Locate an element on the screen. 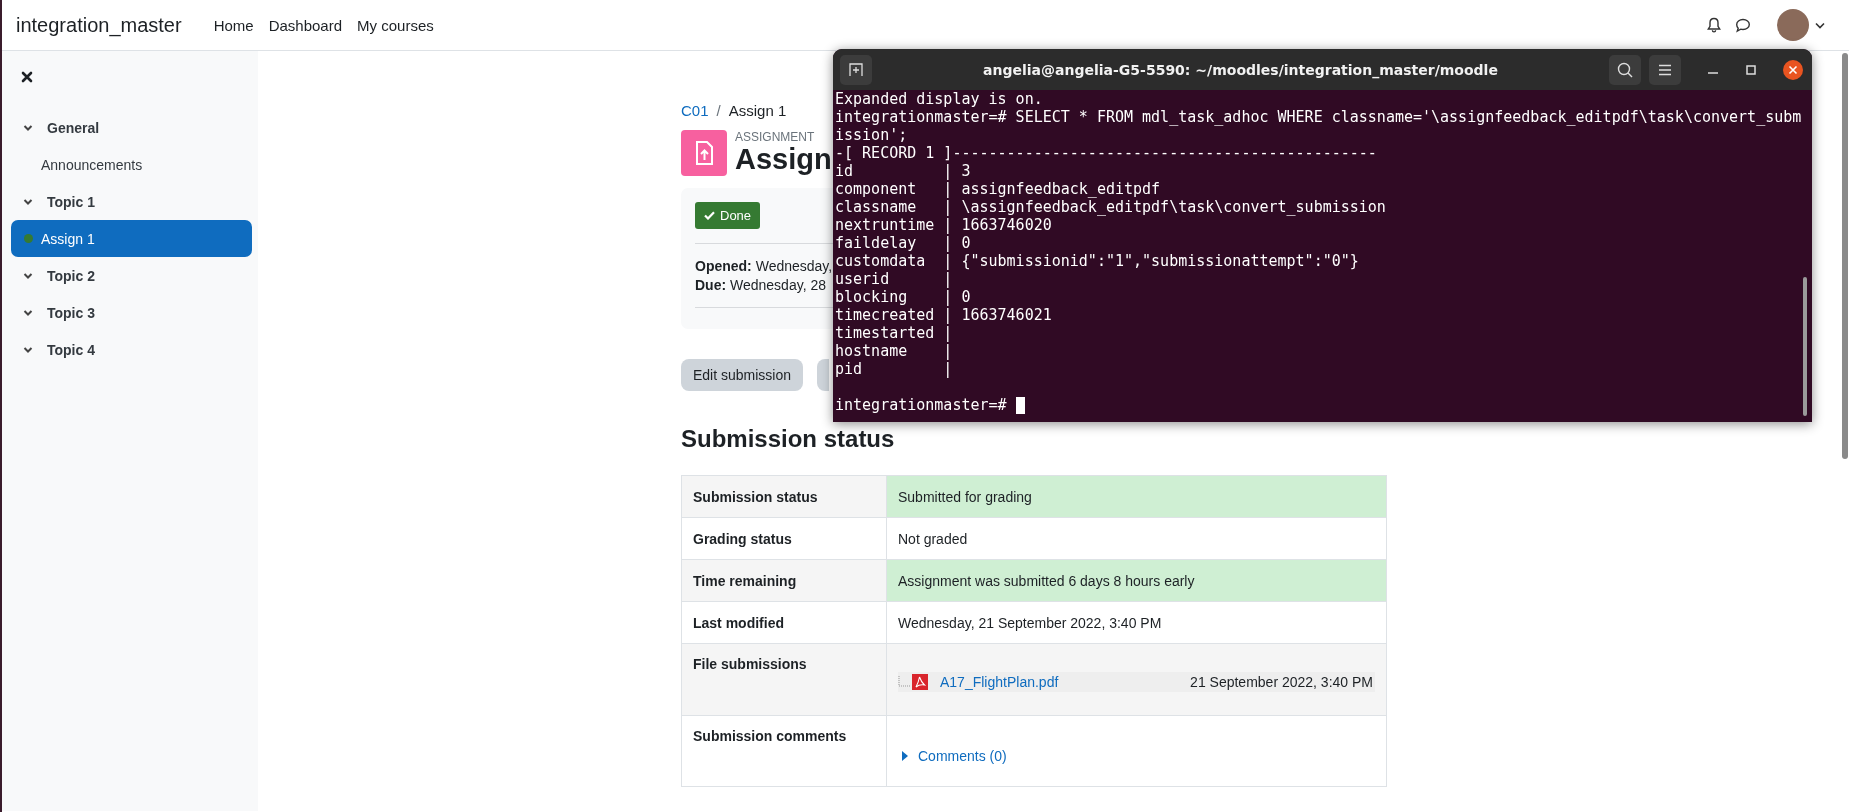  terminal-line: timecreated | 1663746021 is located at coordinates (943, 315).